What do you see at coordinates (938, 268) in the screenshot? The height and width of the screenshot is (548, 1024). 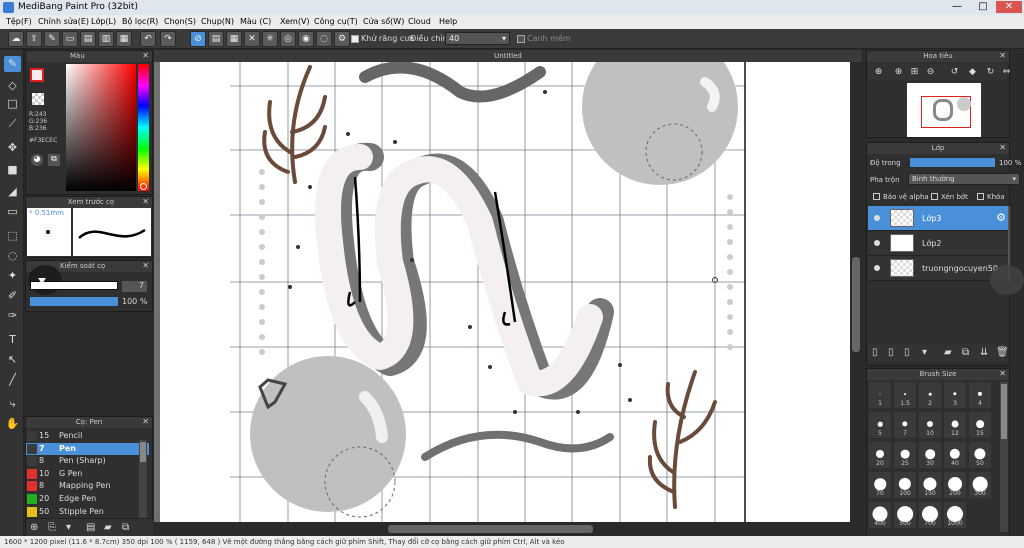 I see `layer-row-truongngocuyen50: truongngocuyen50` at bounding box center [938, 268].